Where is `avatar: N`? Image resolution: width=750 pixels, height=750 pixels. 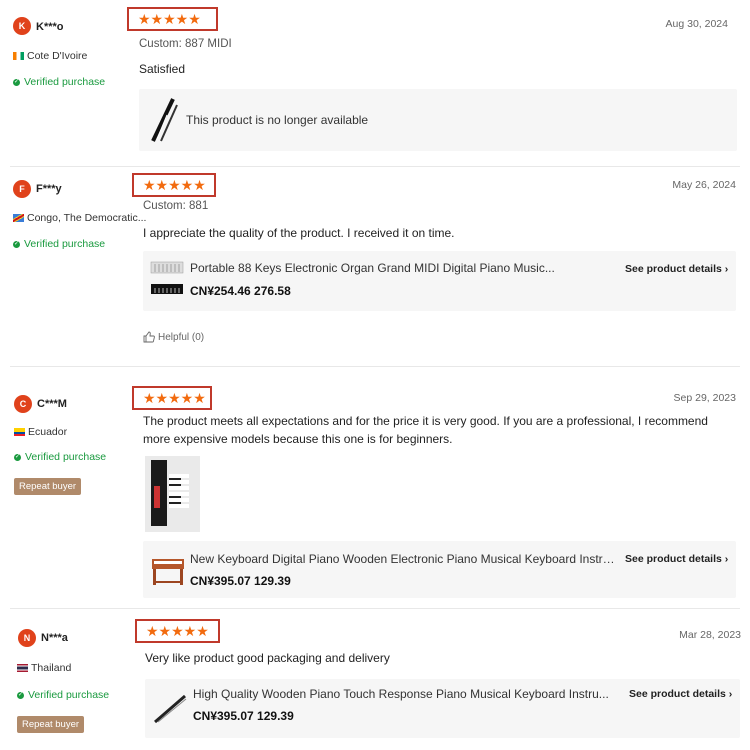
avatar: N is located at coordinates (27, 638).